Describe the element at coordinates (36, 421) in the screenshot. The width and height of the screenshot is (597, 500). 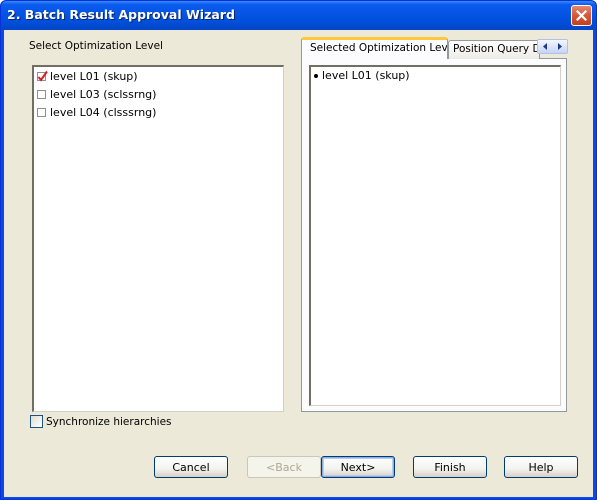
I see `synchronize-hierarchies-checkbox` at that location.